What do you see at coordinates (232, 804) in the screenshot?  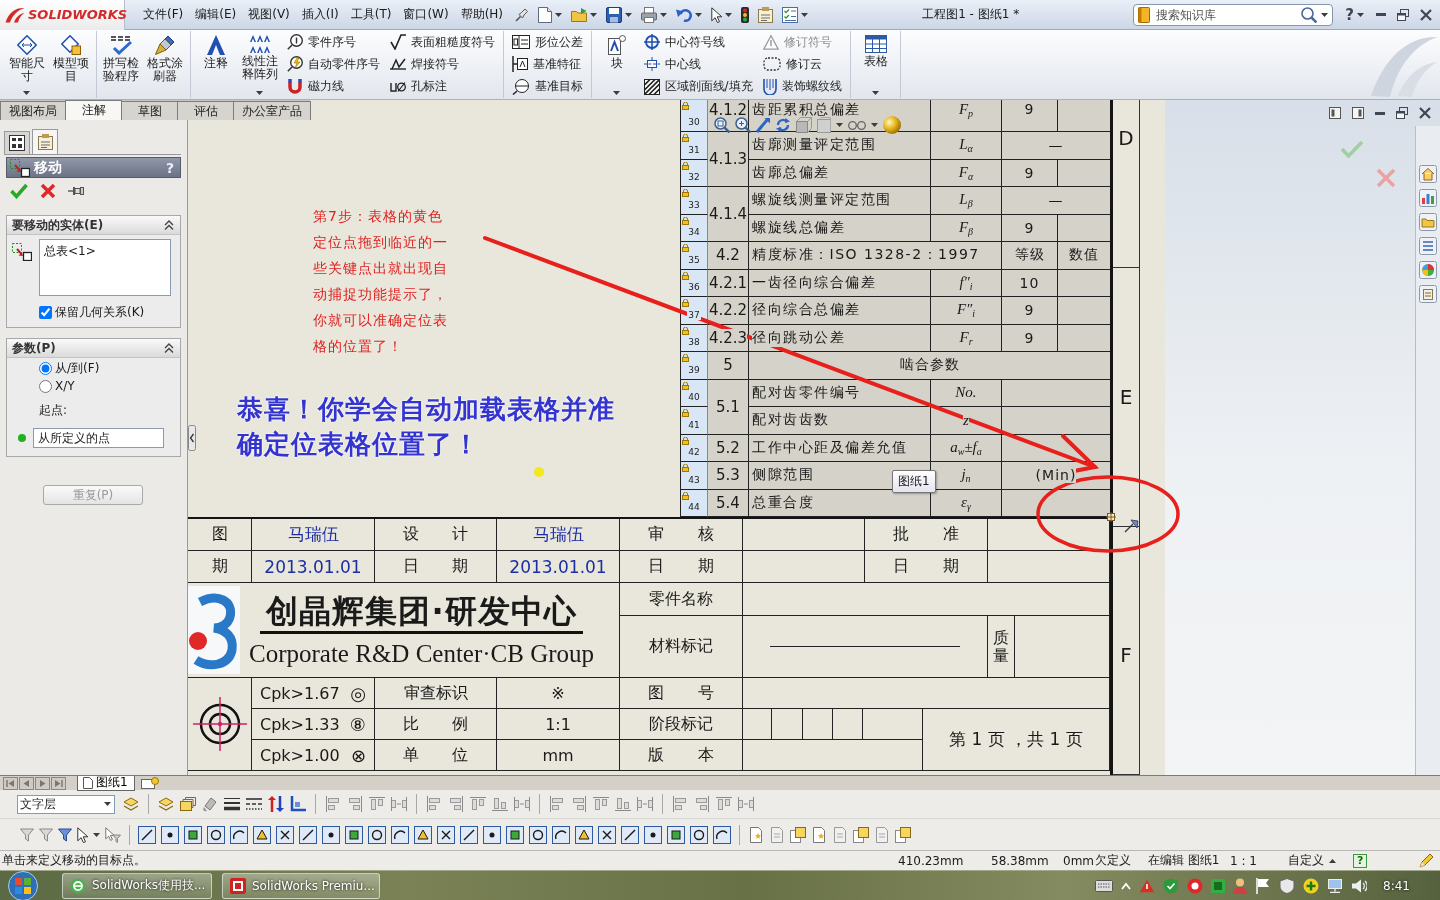 I see `line-weight-icon` at bounding box center [232, 804].